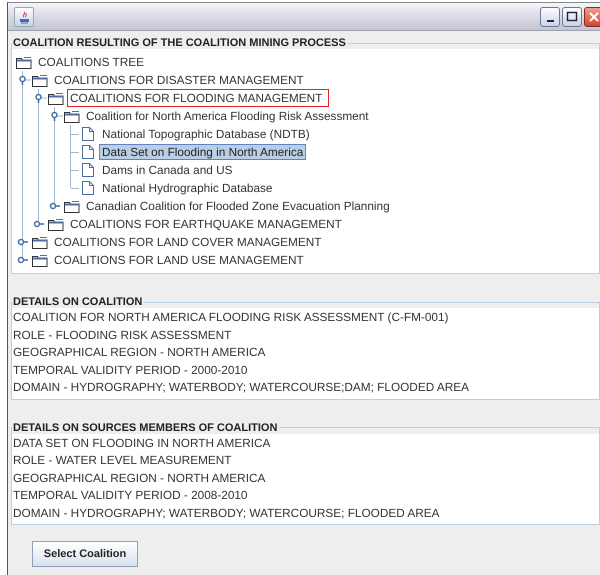  What do you see at coordinates (122, 335) in the screenshot?
I see `detail-text: ROLE - FLOODING RISK ASSESSMENT` at bounding box center [122, 335].